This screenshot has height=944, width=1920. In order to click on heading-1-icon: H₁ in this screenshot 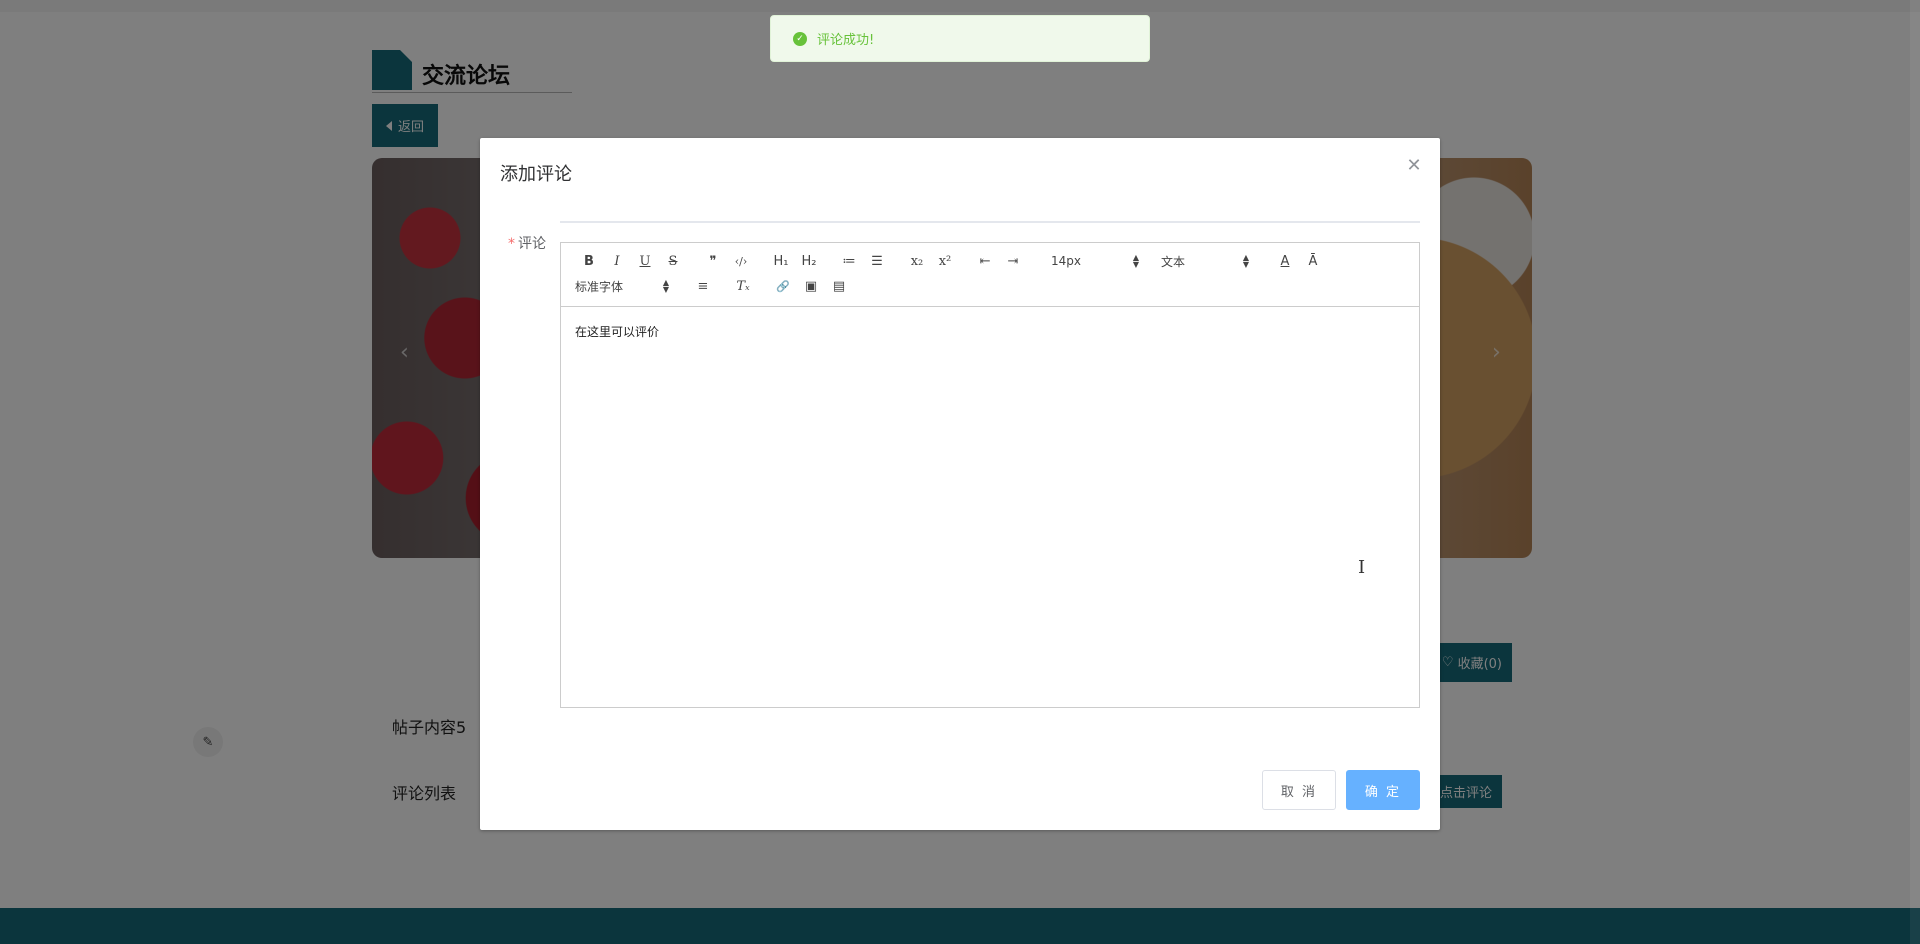, I will do `click(781, 261)`.